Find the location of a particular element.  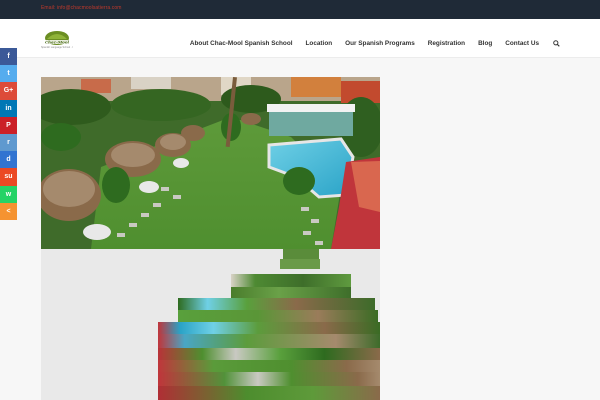

whatsapp-button: w is located at coordinates (8, 194).